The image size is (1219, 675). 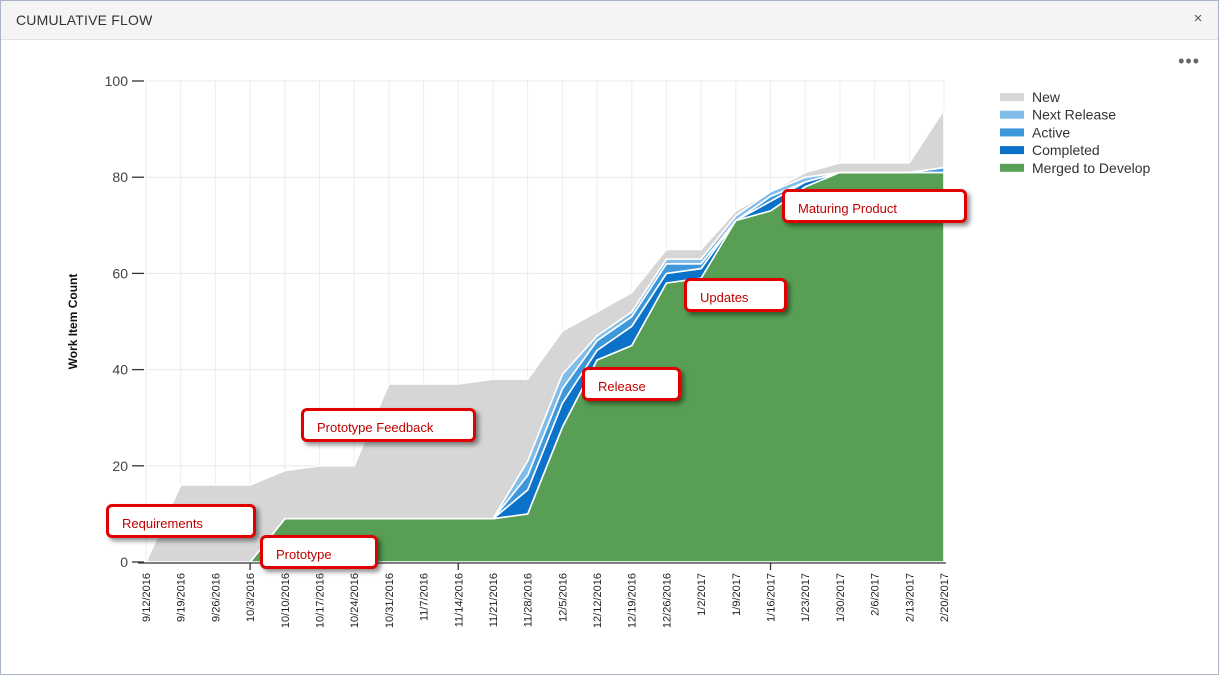 What do you see at coordinates (181, 521) in the screenshot?
I see `annotation-requirements: Requirements` at bounding box center [181, 521].